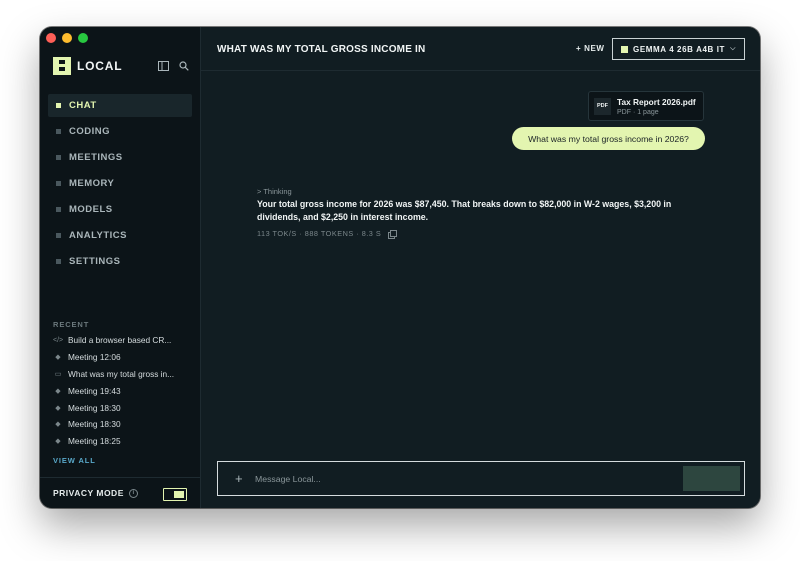 This screenshot has height=561, width=800. I want to click on sidebar-tools, so click(173, 66).